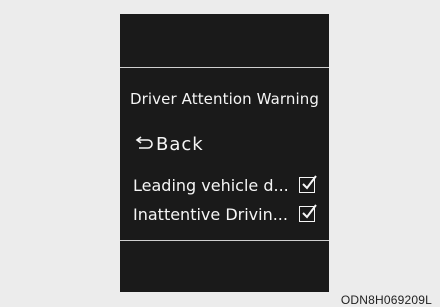 The height and width of the screenshot is (307, 440). What do you see at coordinates (224, 67) in the screenshot?
I see `top-divider` at bounding box center [224, 67].